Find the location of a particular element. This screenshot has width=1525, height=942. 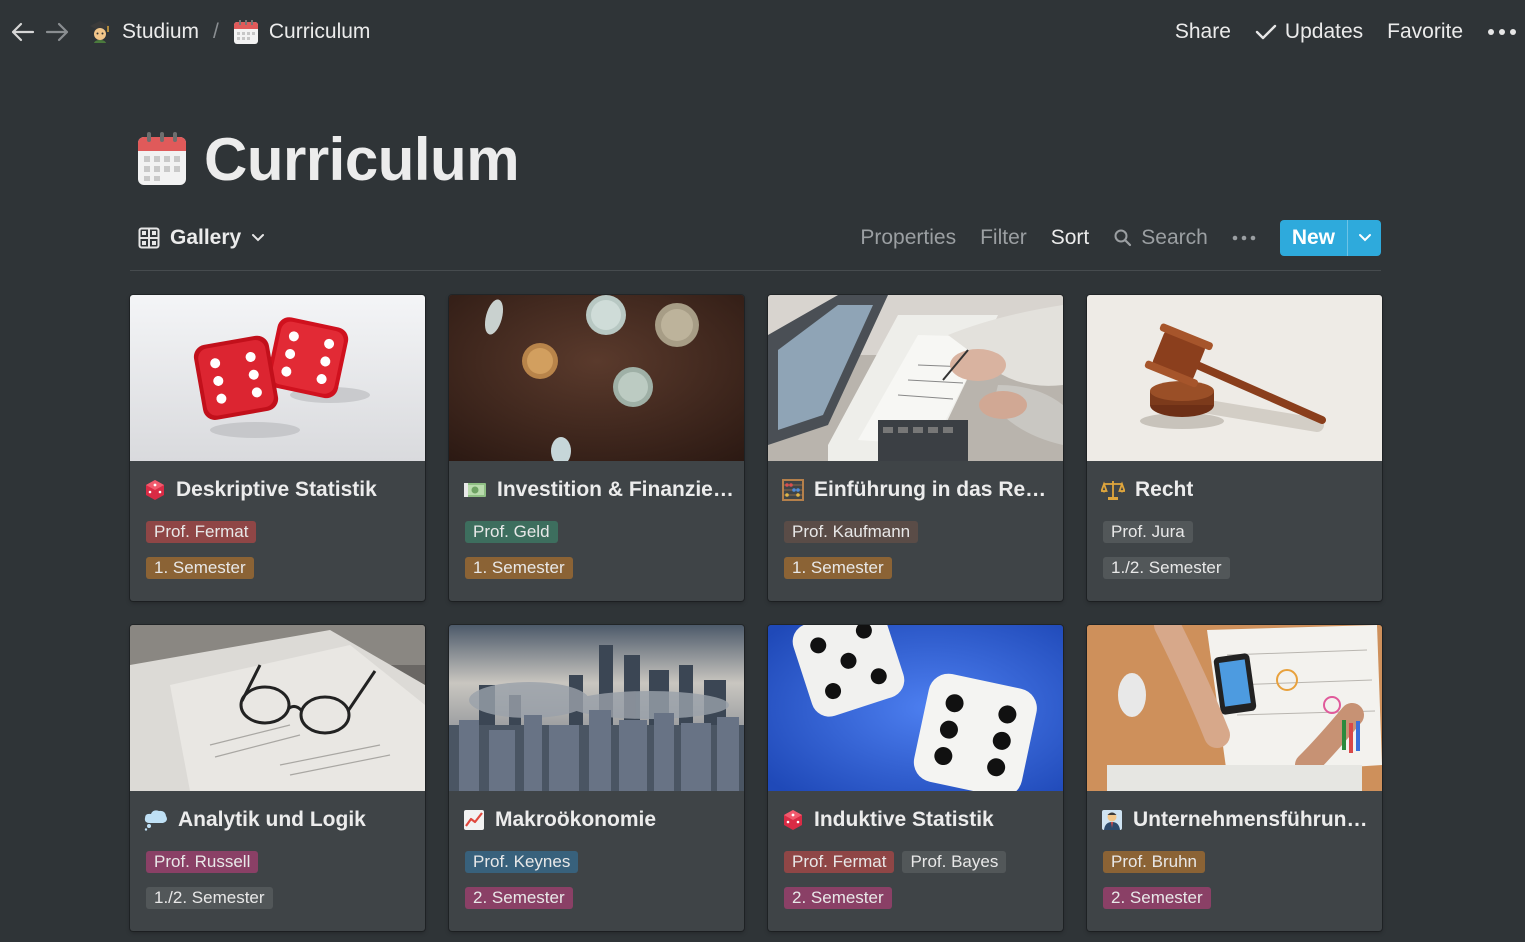

gallery-grid-icon is located at coordinates (149, 238).